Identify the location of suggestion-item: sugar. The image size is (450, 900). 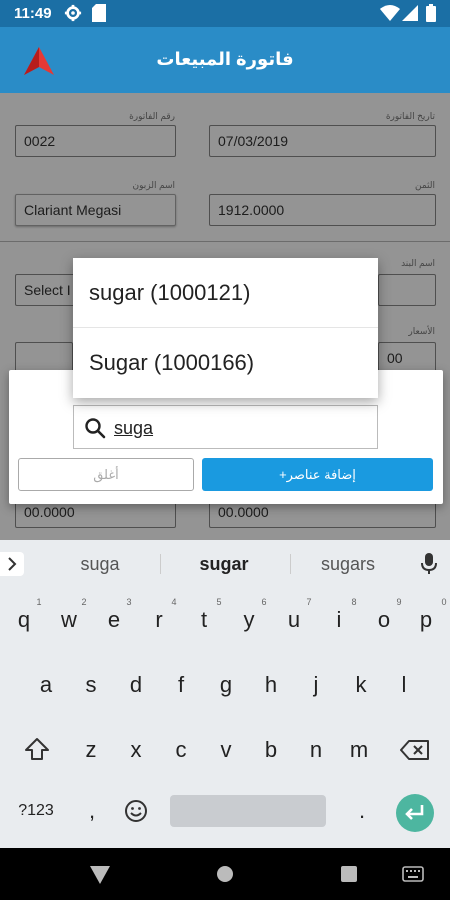
(224, 564).